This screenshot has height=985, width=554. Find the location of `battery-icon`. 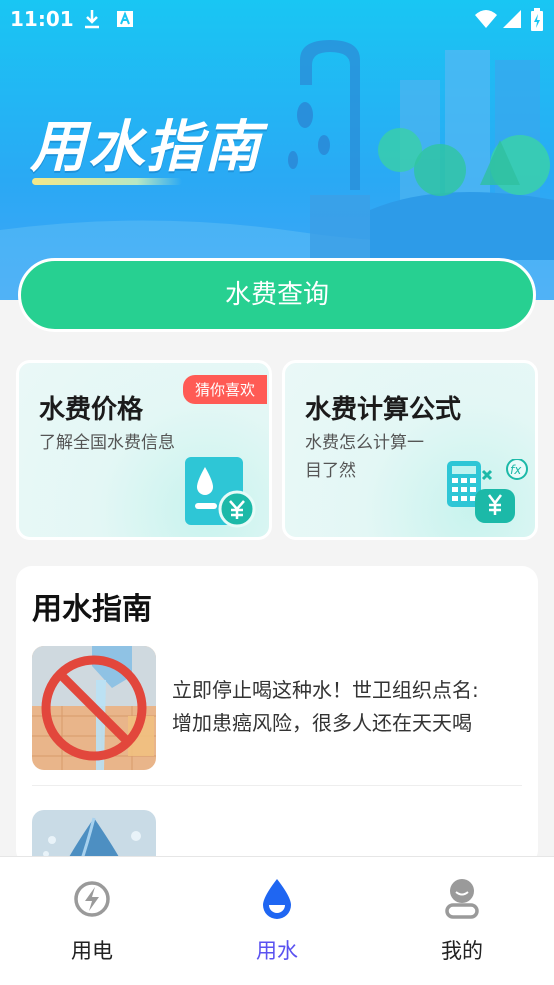

battery-icon is located at coordinates (537, 19).